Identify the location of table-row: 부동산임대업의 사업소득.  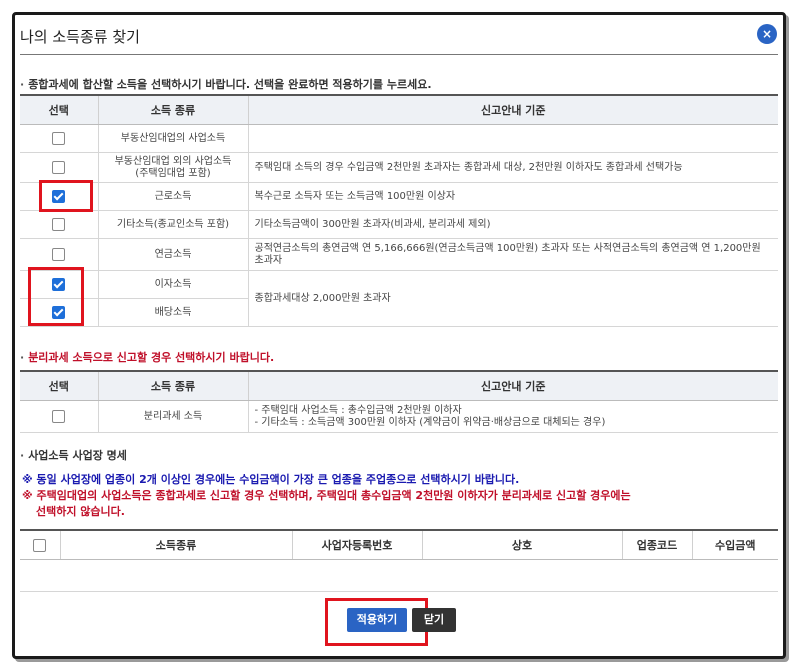
(399, 138).